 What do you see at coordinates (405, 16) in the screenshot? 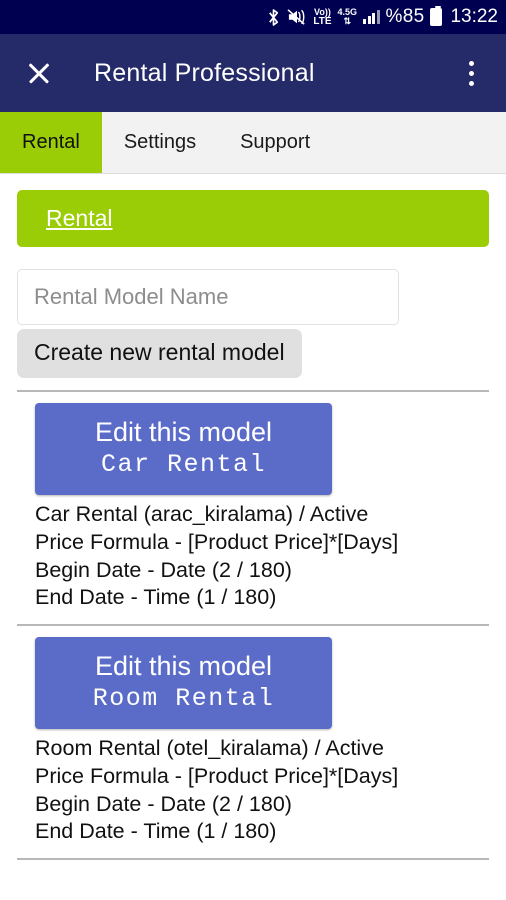
I see `battery-percent-label: %85` at bounding box center [405, 16].